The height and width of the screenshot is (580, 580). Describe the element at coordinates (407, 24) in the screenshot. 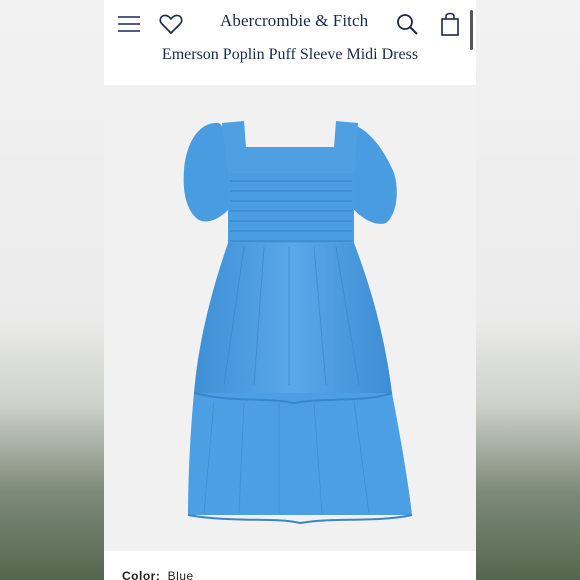

I see `search-icon` at that location.